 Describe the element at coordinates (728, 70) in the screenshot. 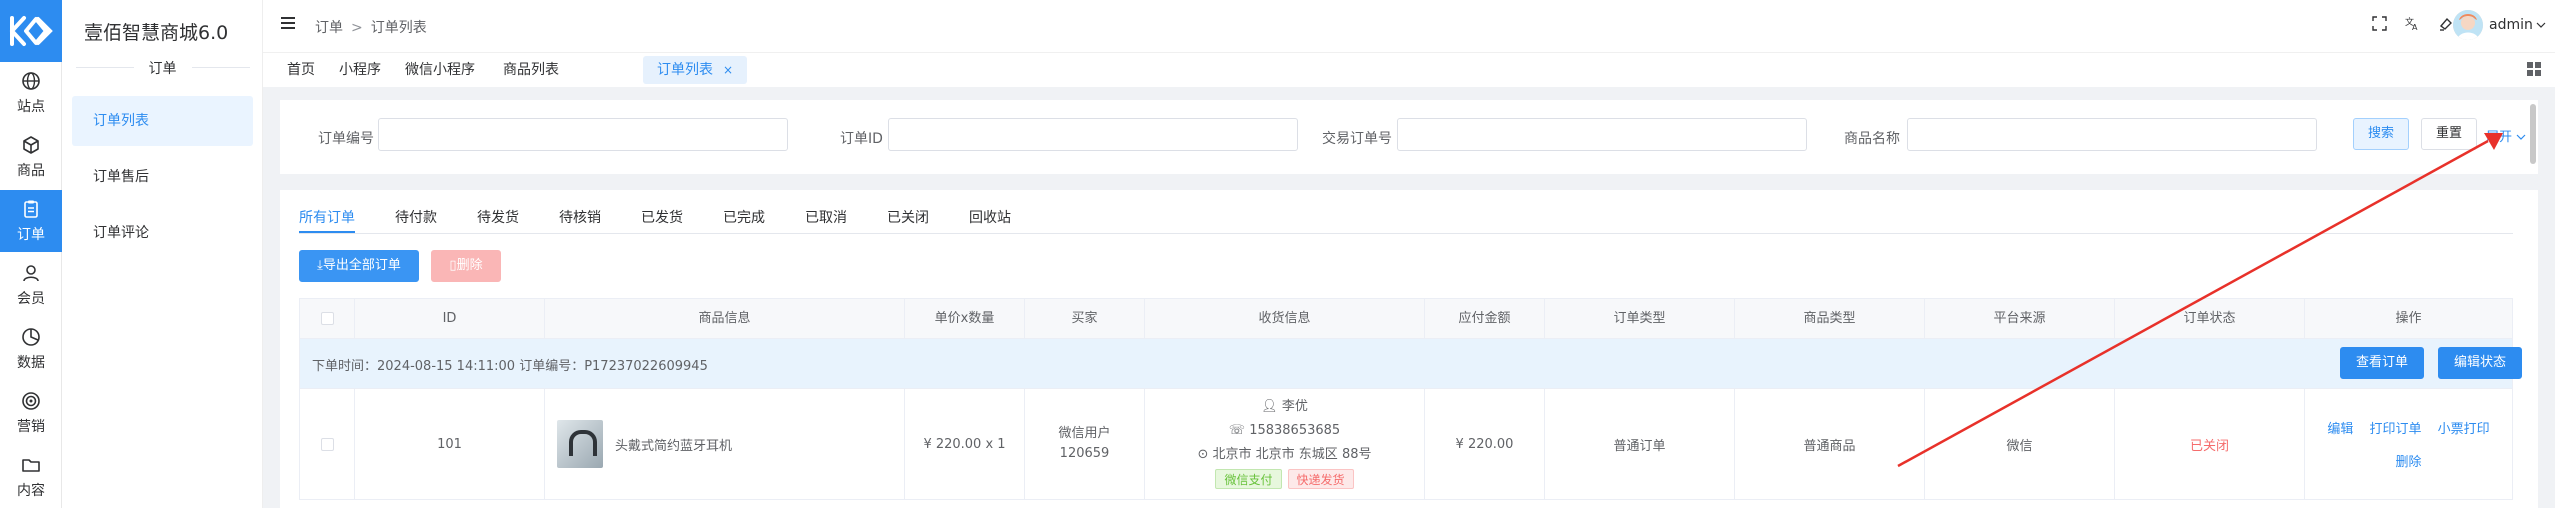

I see `close-icon: ×` at that location.